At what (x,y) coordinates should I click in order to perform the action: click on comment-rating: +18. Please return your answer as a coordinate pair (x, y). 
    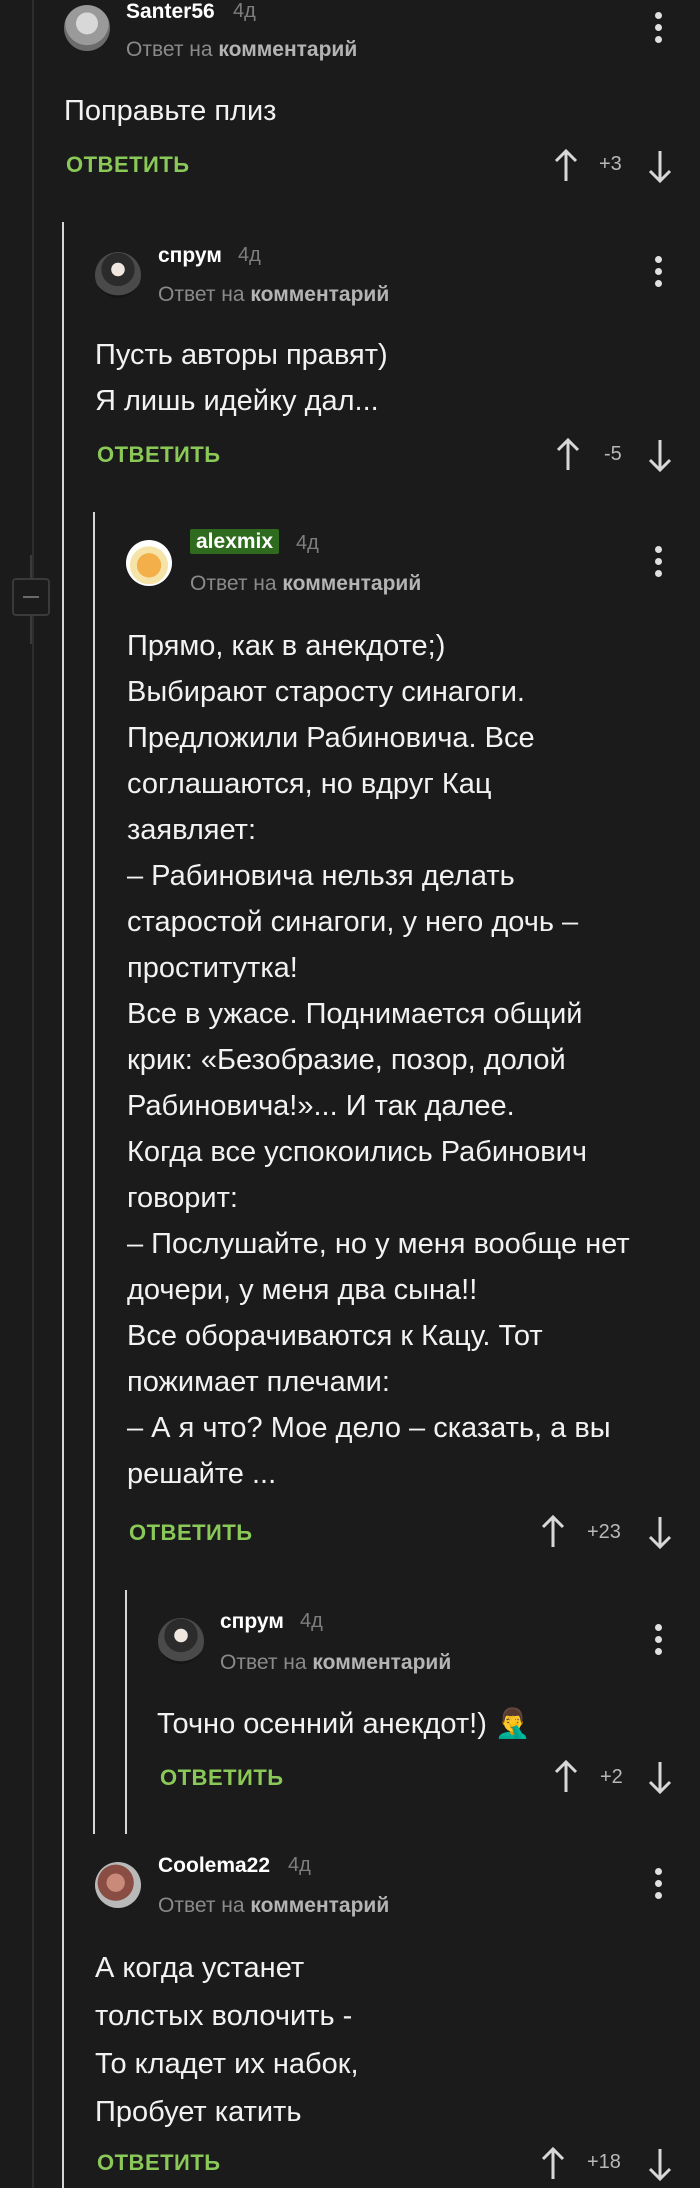
    Looking at the image, I should click on (604, 2162).